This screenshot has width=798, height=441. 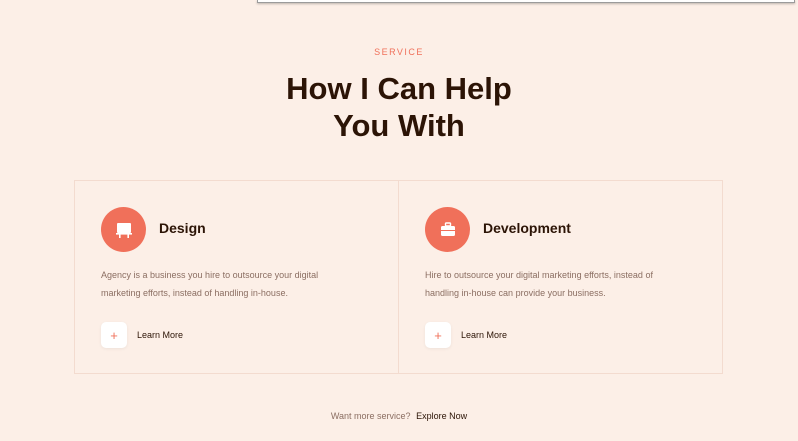 What do you see at coordinates (526, 1) in the screenshot?
I see `top-overlay-bar` at bounding box center [526, 1].